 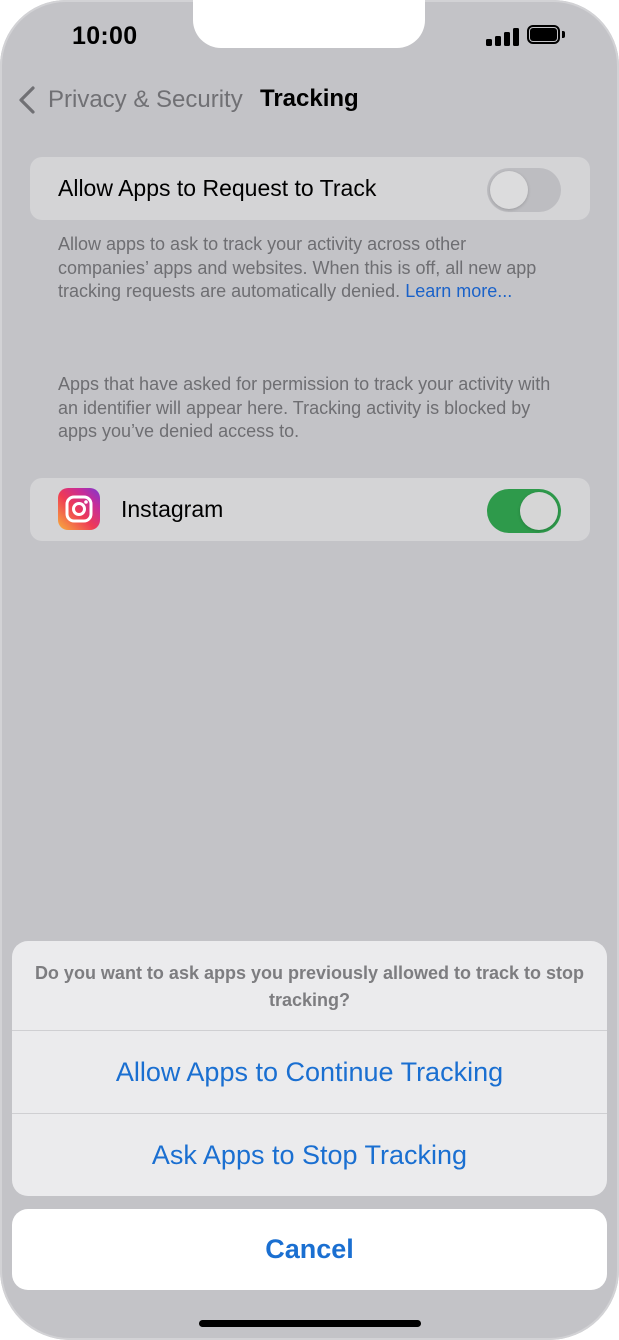 I want to click on allow-request-row: Allow Apps to Request to Track, so click(x=310, y=188).